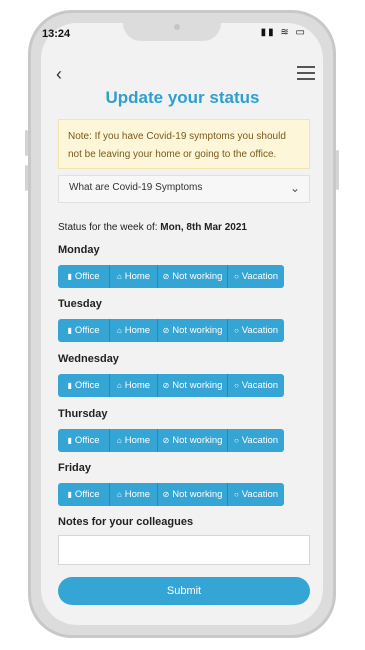  I want to click on day-label: Tuesday, so click(80, 304).